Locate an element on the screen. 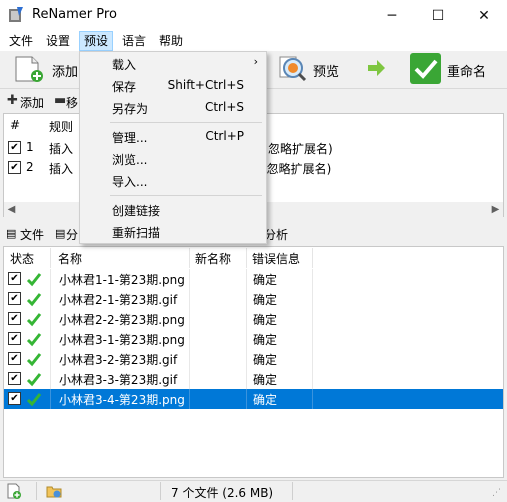 This screenshot has width=507, height=502. maximize-icon: ☐ is located at coordinates (438, 15).